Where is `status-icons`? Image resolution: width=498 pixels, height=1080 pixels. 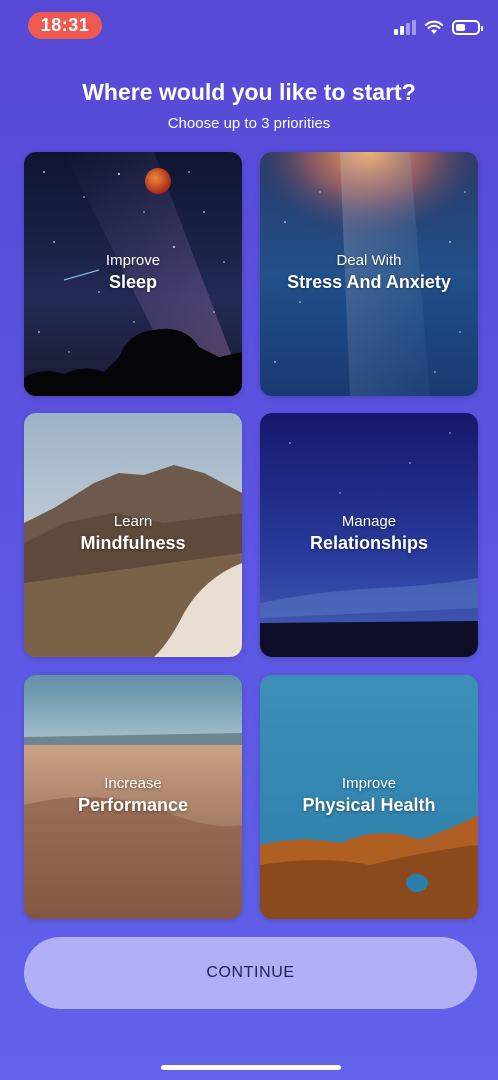 status-icons is located at coordinates (438, 27).